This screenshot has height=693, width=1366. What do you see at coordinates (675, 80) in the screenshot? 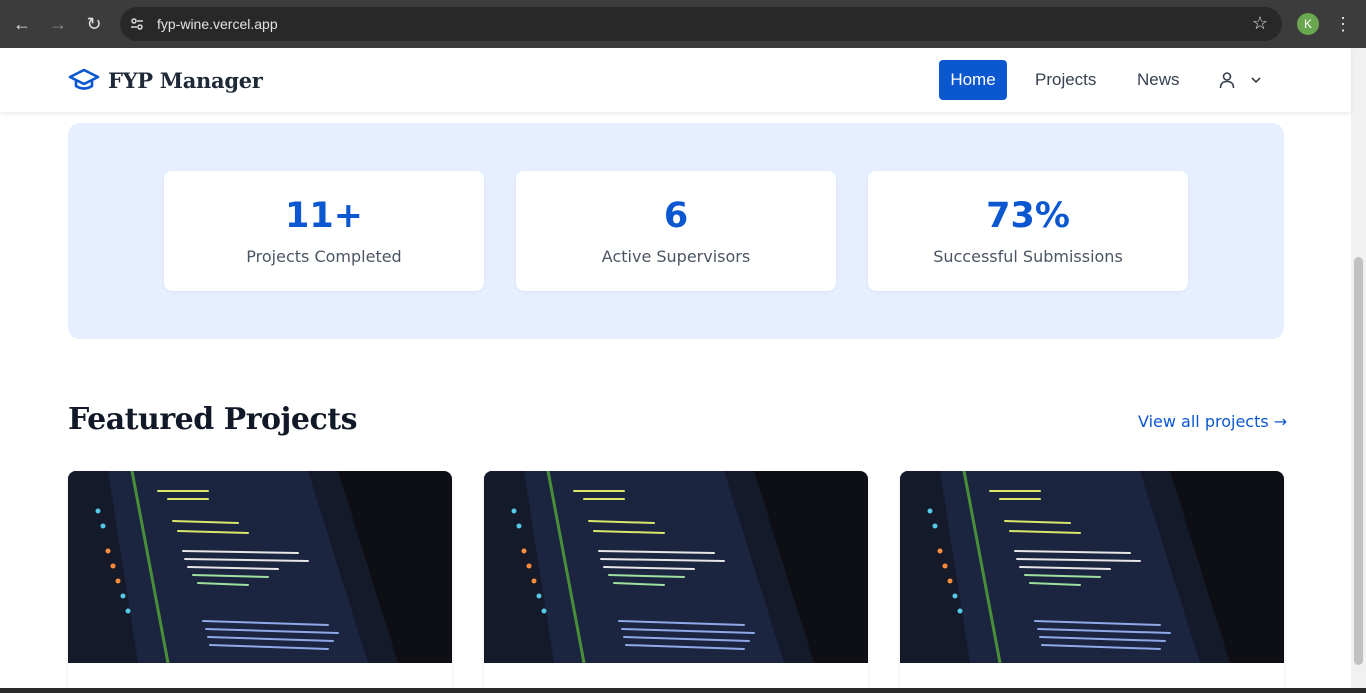
I see `site-header: FYP Manager Home Projects News` at bounding box center [675, 80].